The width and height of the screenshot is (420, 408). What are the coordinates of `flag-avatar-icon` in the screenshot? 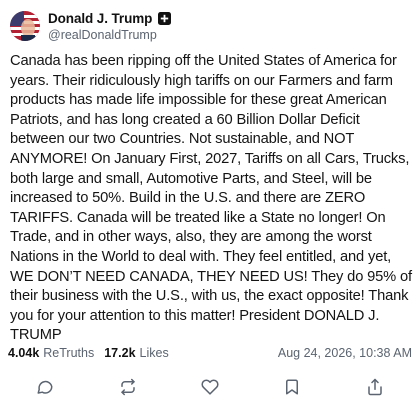 It's located at (25, 26).